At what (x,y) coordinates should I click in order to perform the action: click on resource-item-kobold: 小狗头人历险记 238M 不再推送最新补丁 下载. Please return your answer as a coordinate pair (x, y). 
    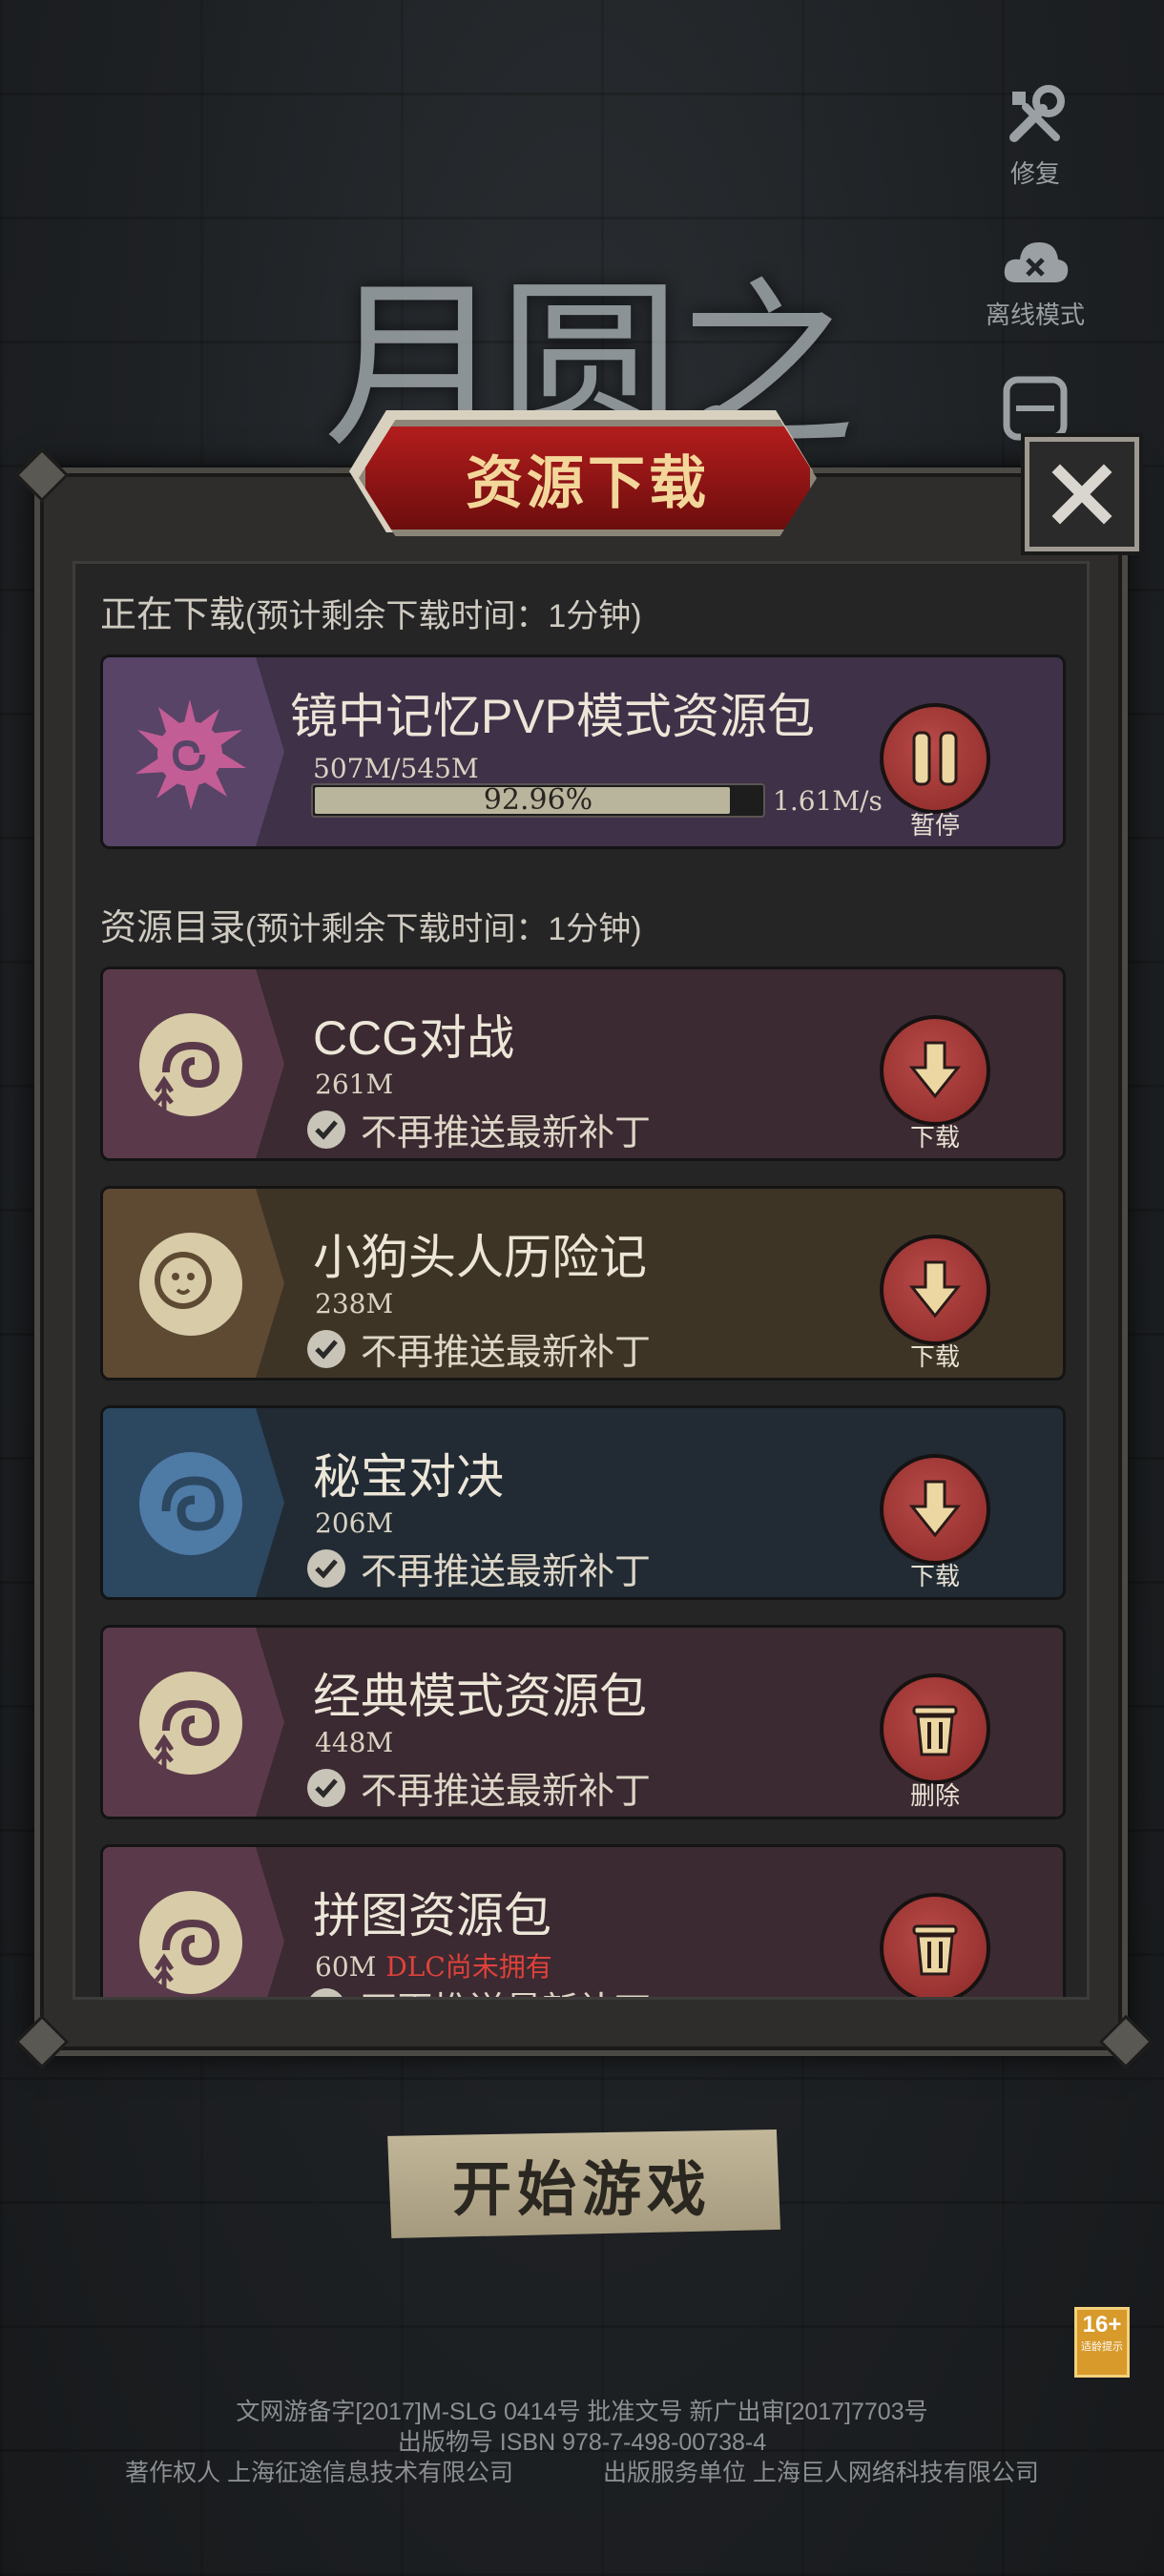
    Looking at the image, I should click on (583, 1283).